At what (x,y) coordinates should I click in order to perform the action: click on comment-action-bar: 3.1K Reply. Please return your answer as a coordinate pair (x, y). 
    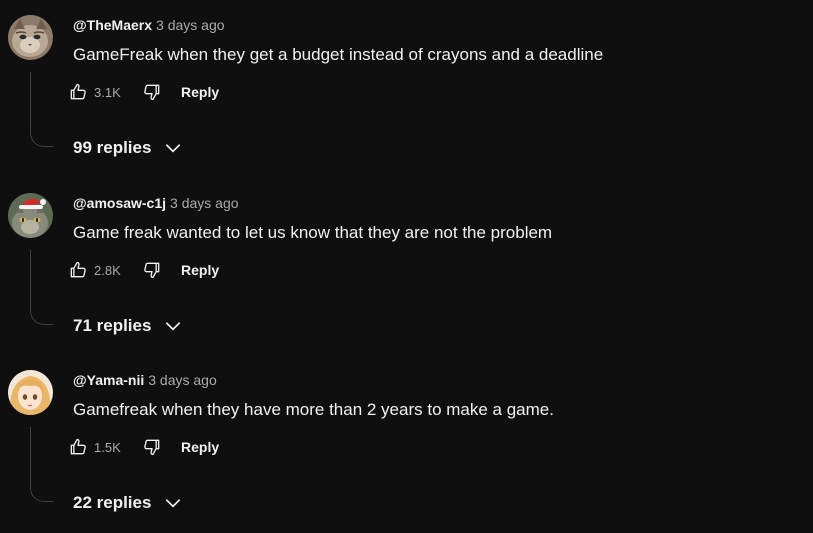
    Looking at the image, I should click on (140, 92).